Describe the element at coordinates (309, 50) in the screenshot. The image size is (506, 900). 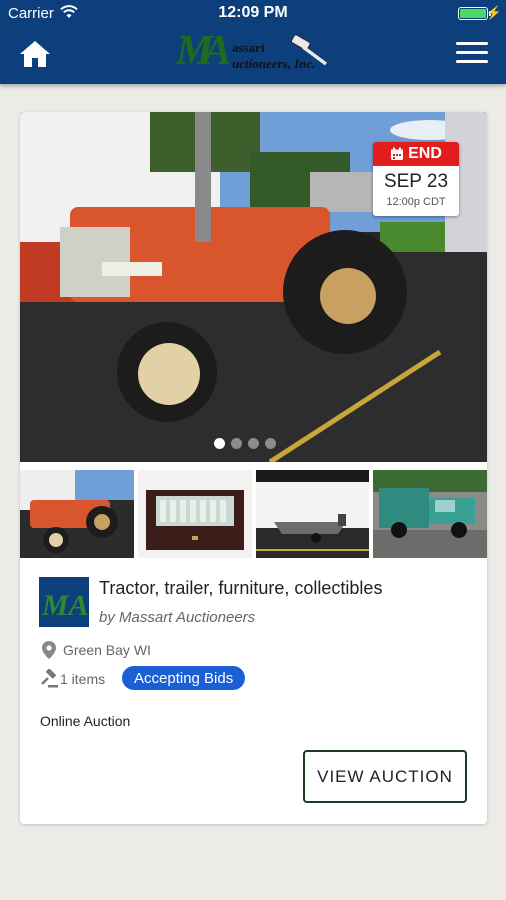
I see `logo-gavel-icon` at that location.